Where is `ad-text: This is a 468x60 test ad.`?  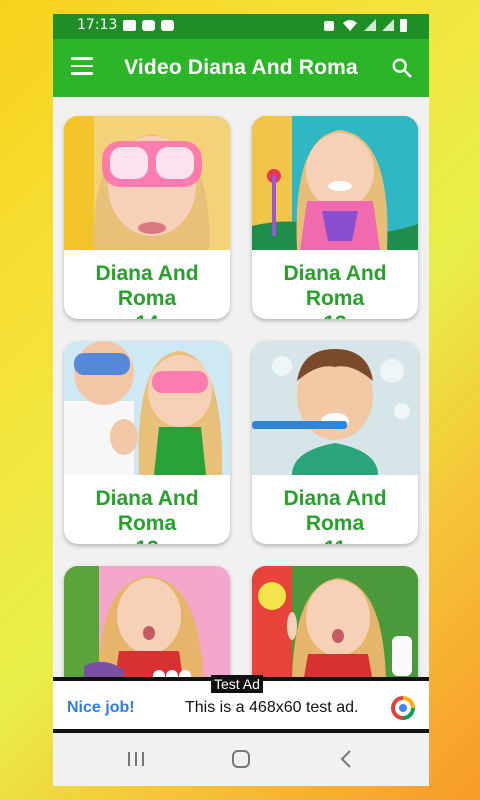 ad-text: This is a 468x60 test ad. is located at coordinates (272, 707).